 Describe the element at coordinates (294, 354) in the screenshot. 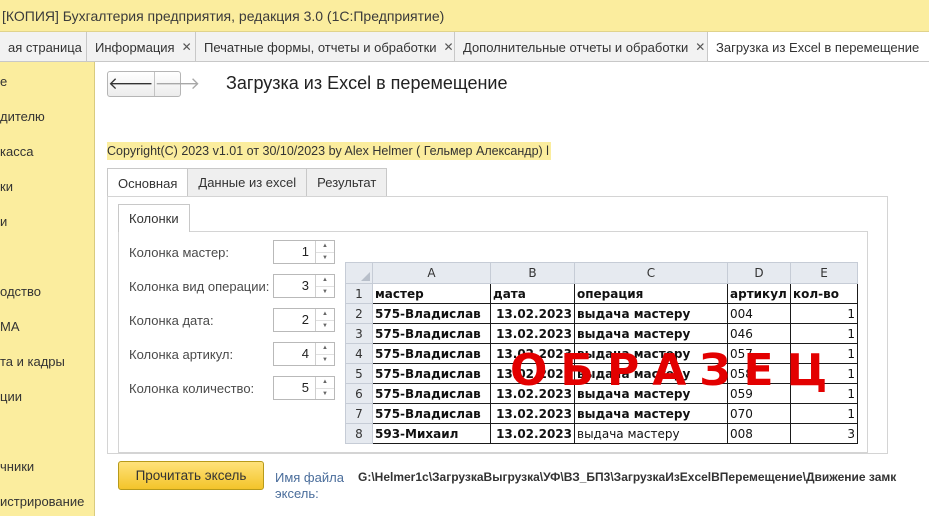

I see `stepper-value: 4` at that location.